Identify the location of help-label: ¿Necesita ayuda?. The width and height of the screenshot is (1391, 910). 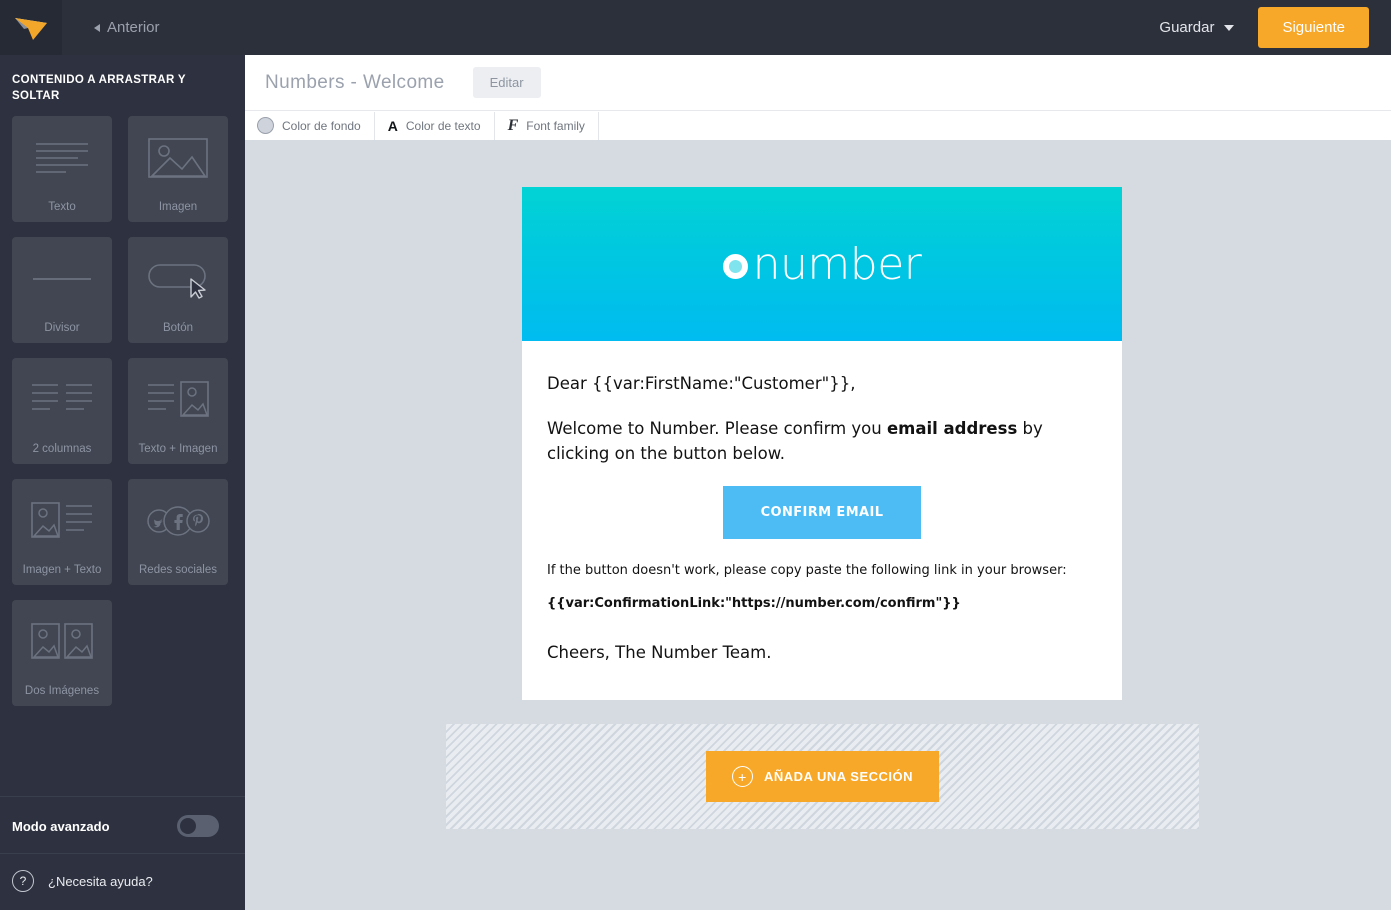
(100, 881).